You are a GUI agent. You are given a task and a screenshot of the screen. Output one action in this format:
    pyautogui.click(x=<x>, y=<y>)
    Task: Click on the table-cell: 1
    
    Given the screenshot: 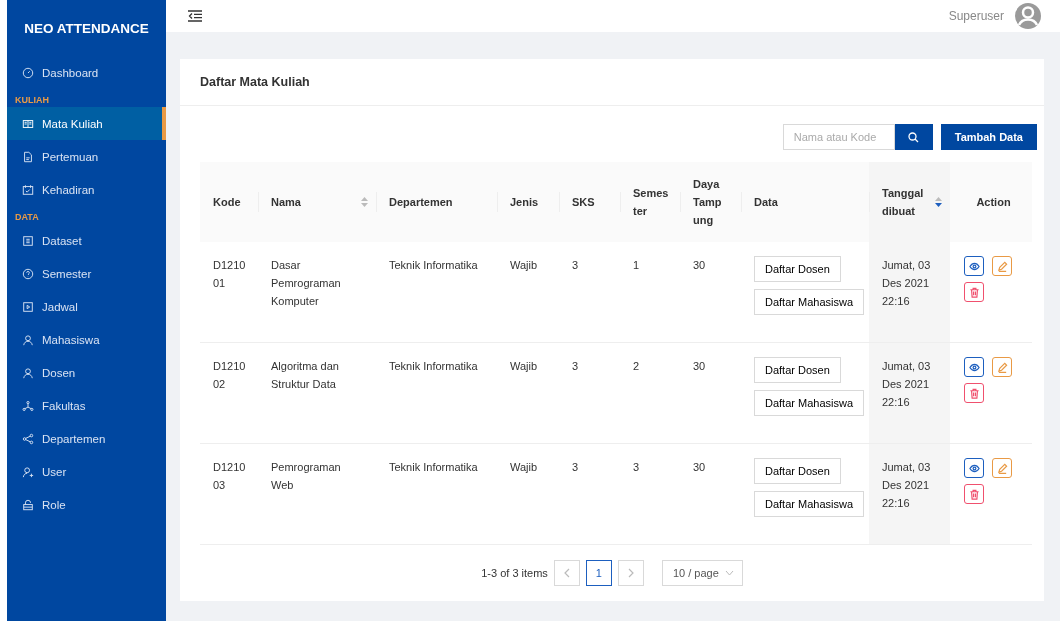 What is the action you would take?
    pyautogui.click(x=636, y=265)
    